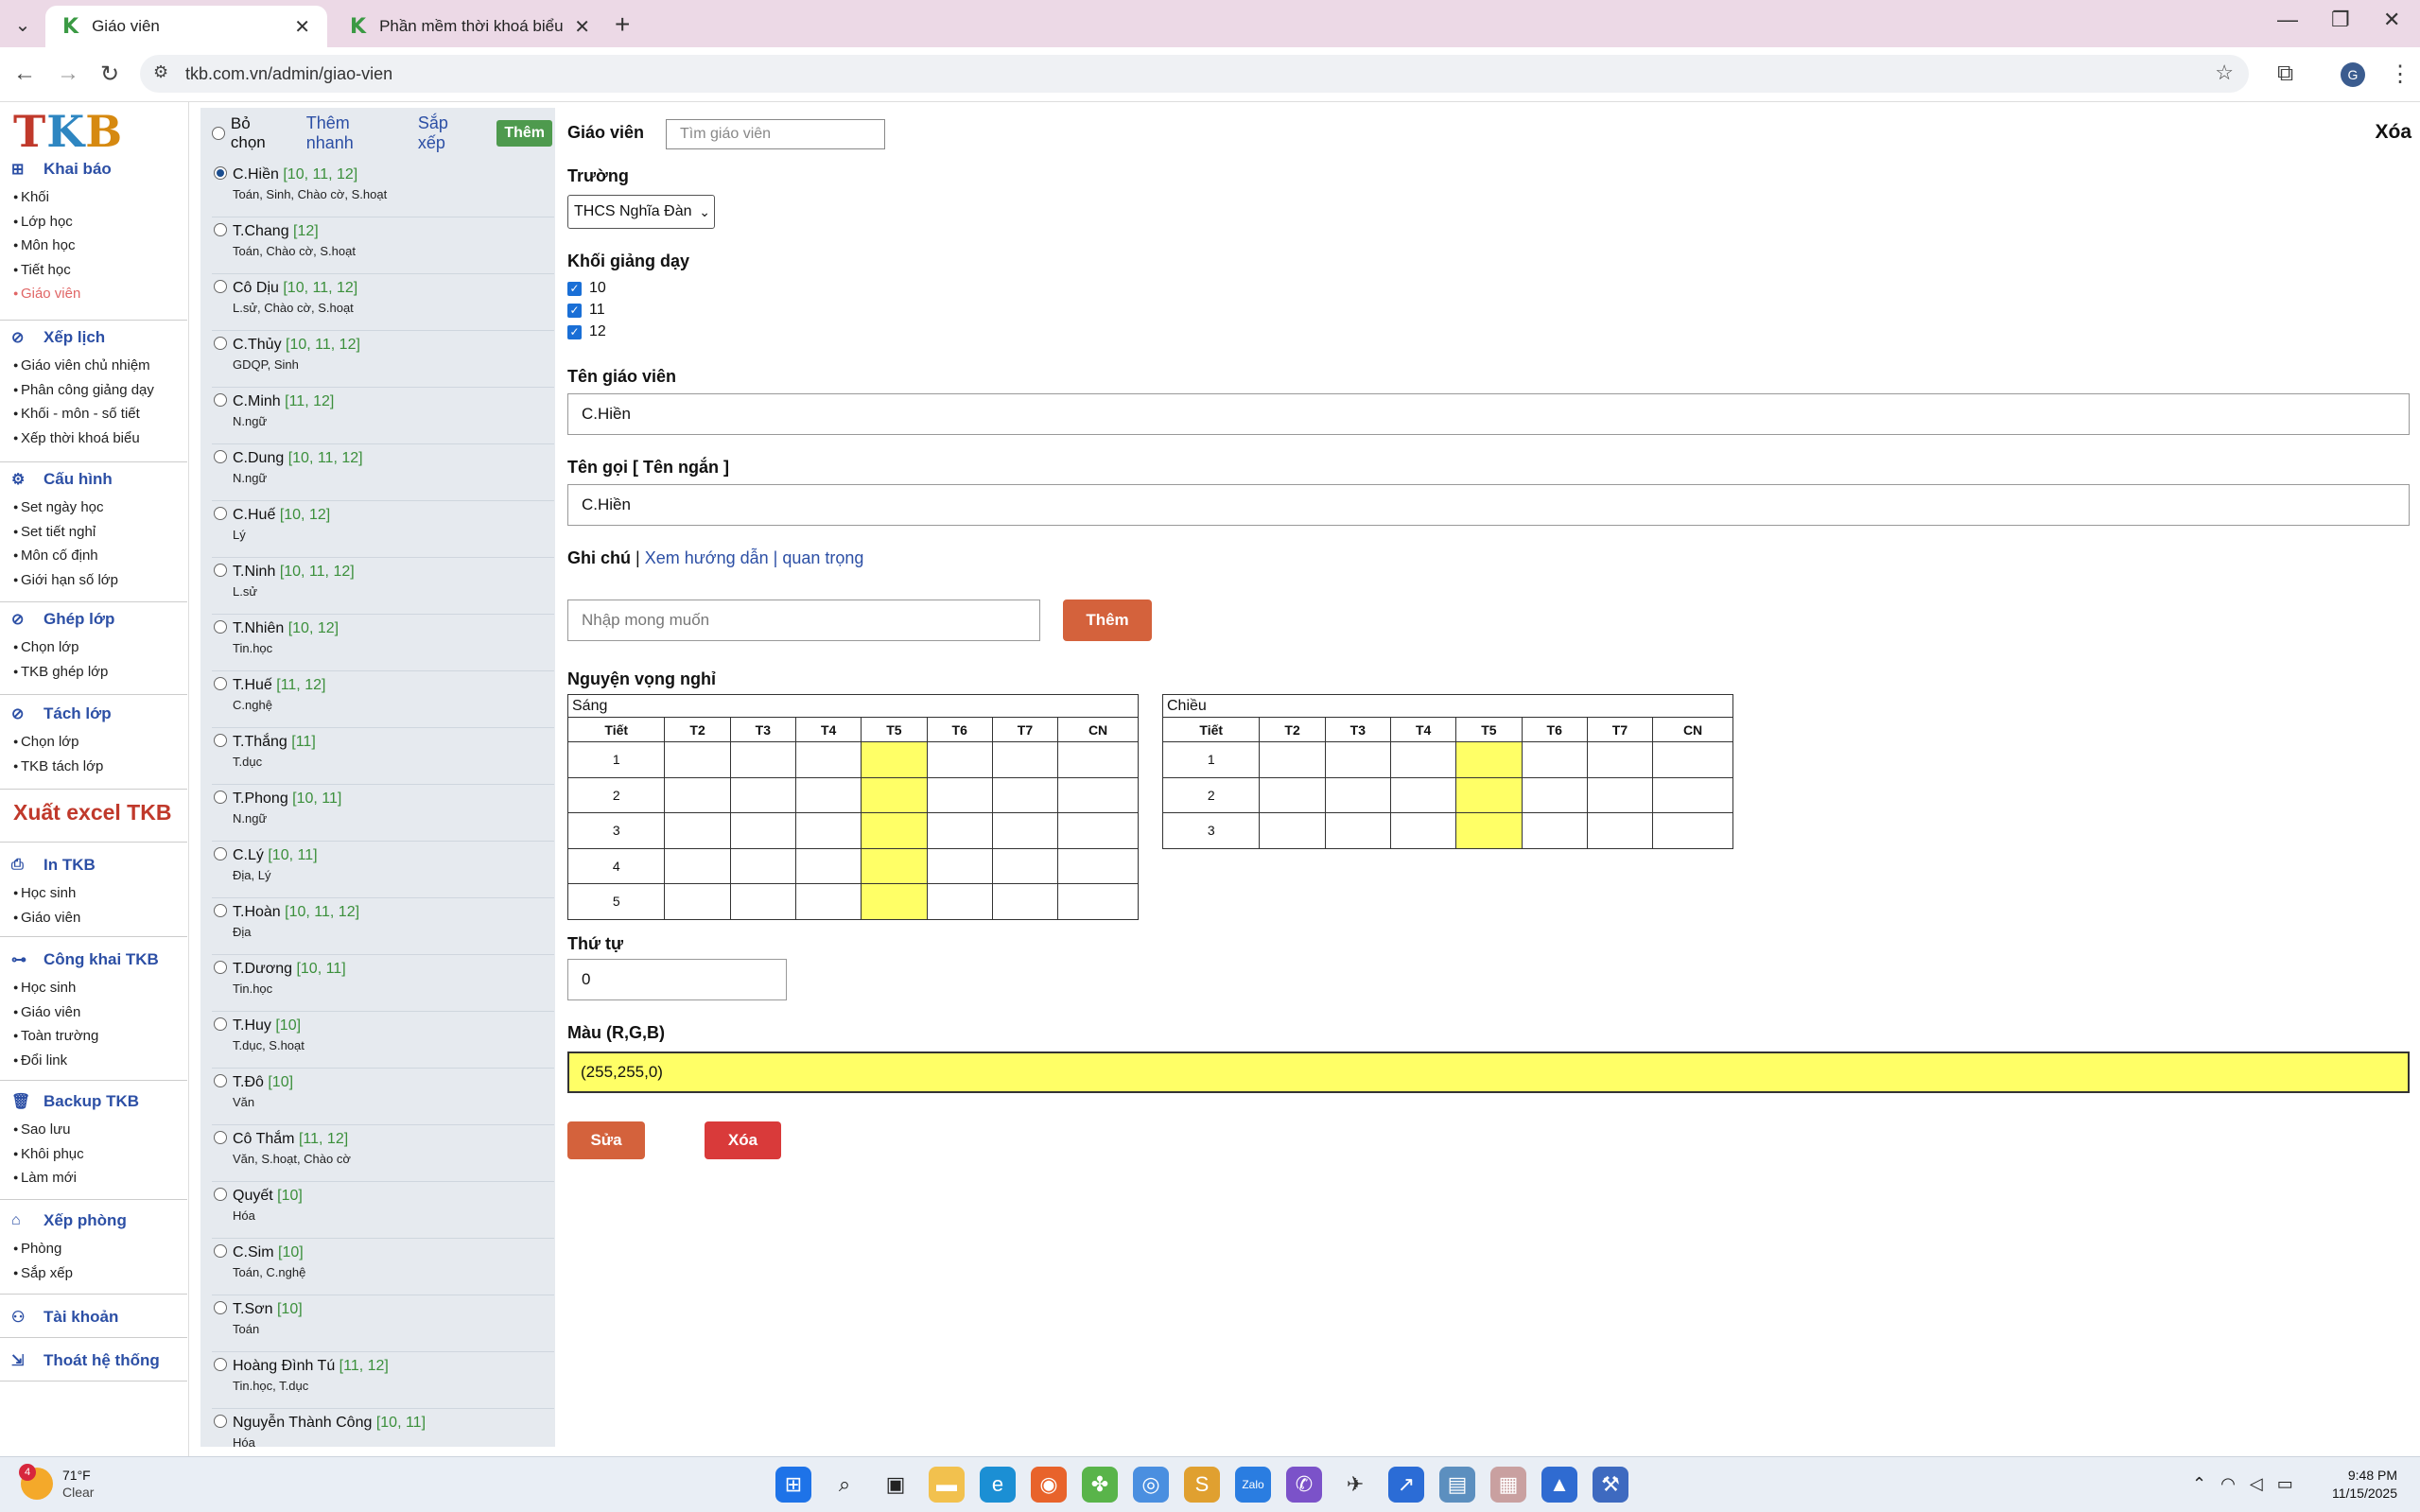  I want to click on teacher-name: C.Thủy [10, 11, 12], so click(297, 345).